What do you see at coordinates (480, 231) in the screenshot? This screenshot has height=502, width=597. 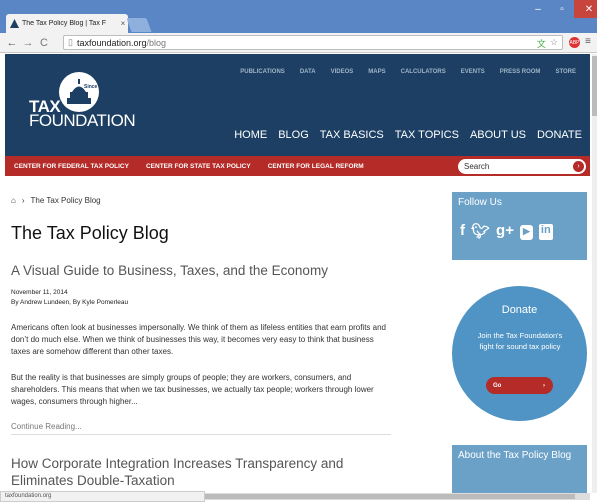 I see `twitter-icon: 🐦︎` at bounding box center [480, 231].